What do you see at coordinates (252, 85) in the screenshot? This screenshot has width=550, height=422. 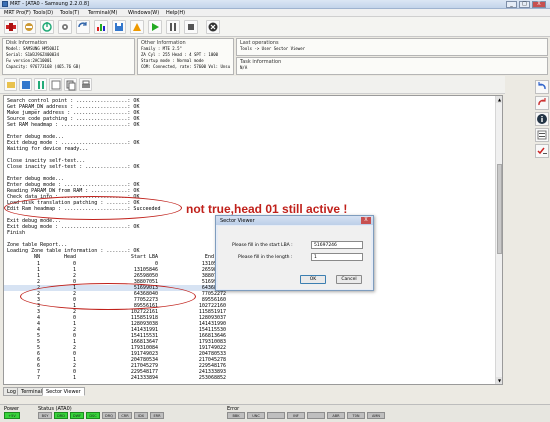 I see `log-toolbar` at bounding box center [252, 85].